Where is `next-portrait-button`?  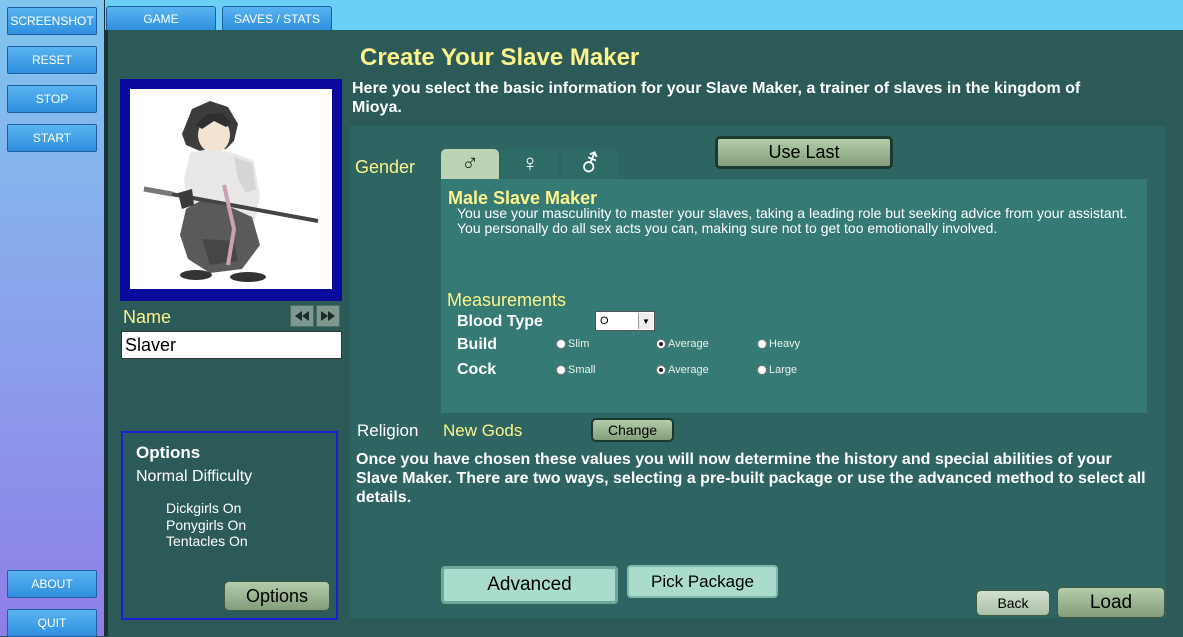 next-portrait-button is located at coordinates (328, 316).